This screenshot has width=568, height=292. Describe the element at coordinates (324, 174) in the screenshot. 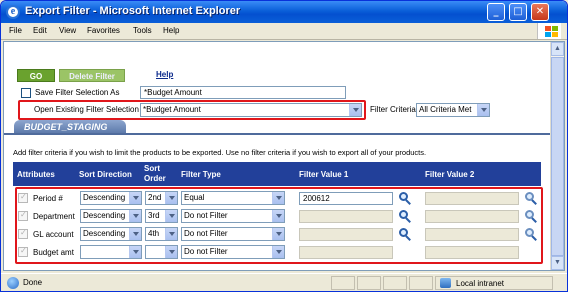

I see `header-filter-value-1: Filter Value 1` at that location.